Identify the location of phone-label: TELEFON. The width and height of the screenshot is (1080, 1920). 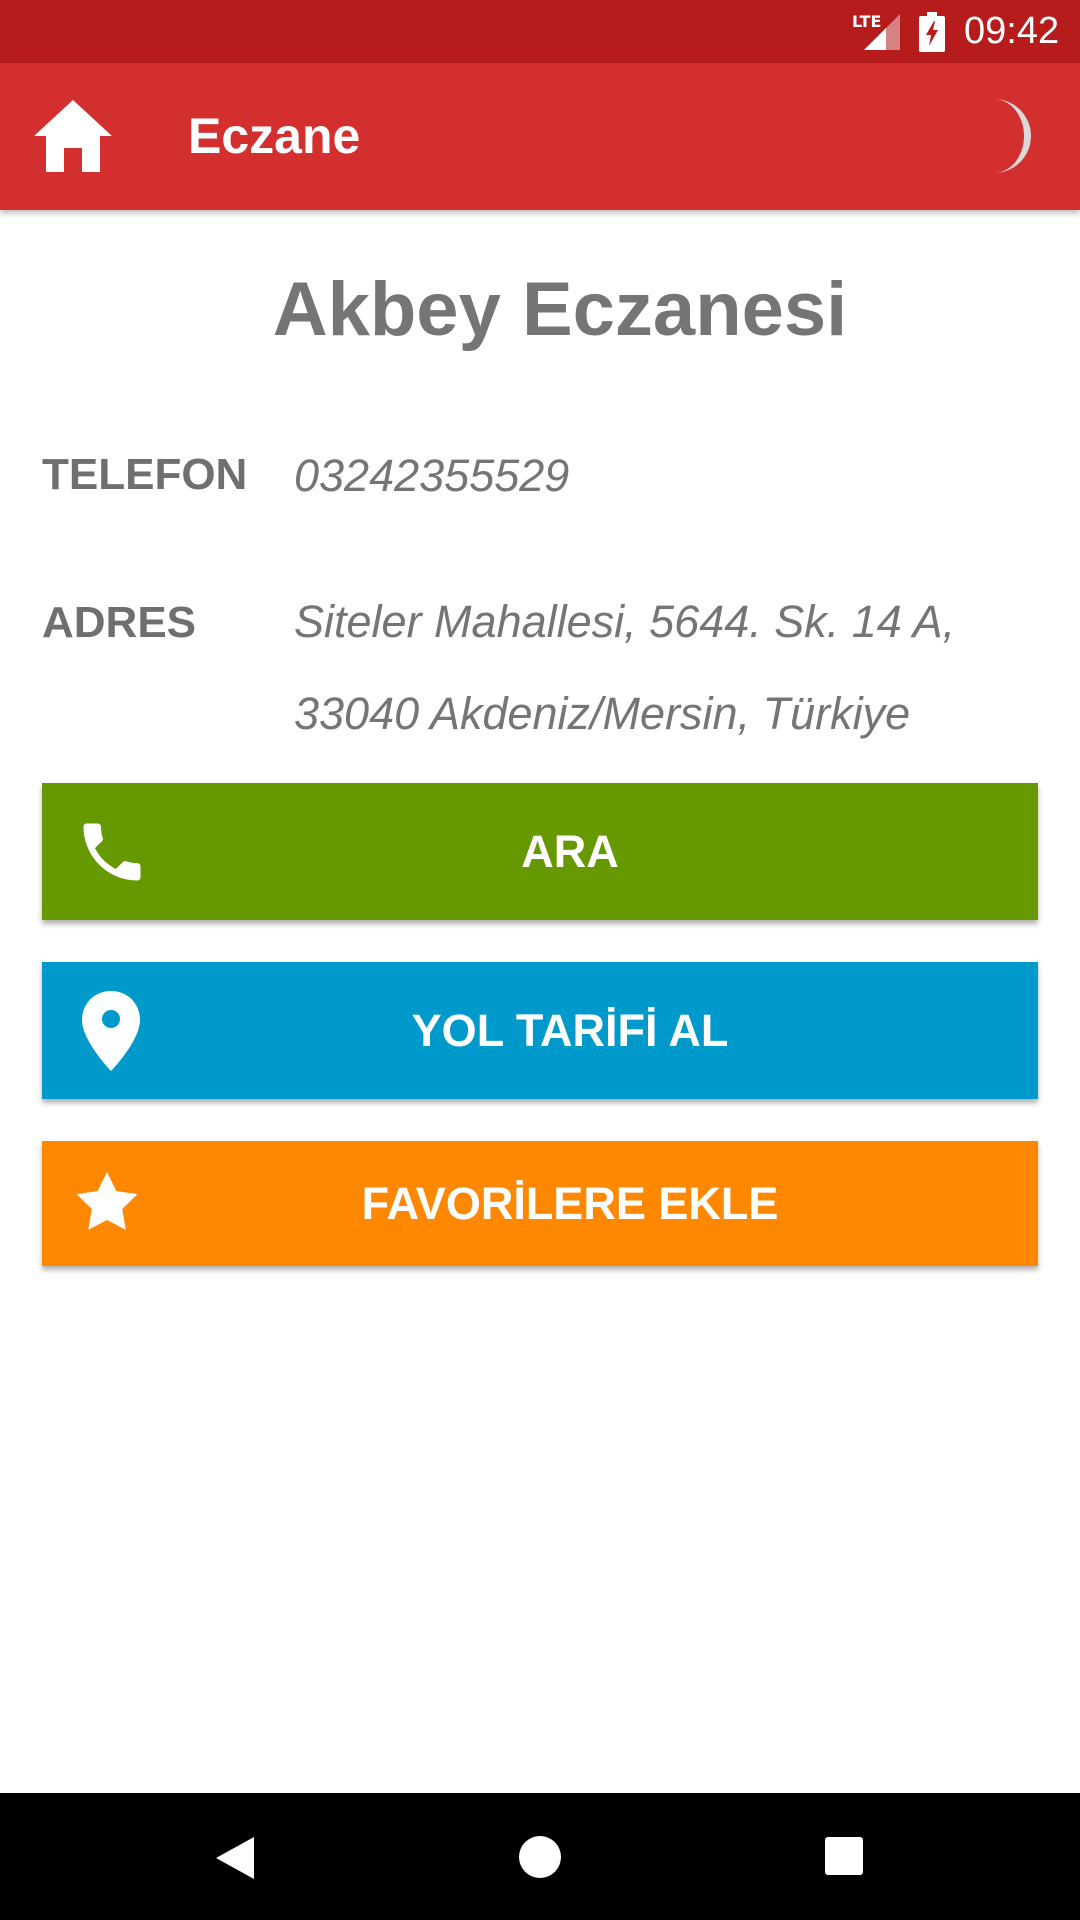
(145, 474).